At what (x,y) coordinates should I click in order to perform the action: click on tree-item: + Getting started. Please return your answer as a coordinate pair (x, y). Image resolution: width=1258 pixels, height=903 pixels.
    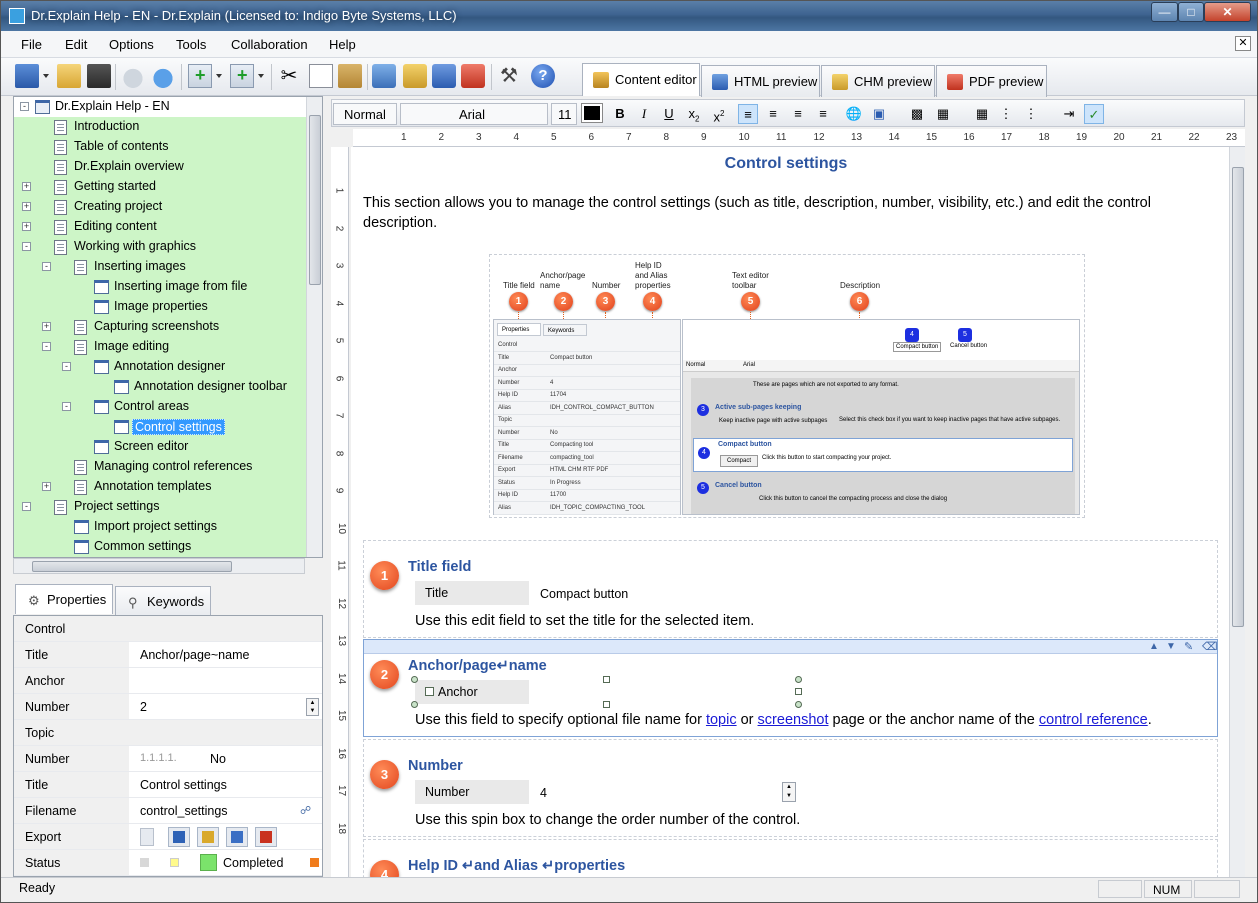
    Looking at the image, I should click on (160, 187).